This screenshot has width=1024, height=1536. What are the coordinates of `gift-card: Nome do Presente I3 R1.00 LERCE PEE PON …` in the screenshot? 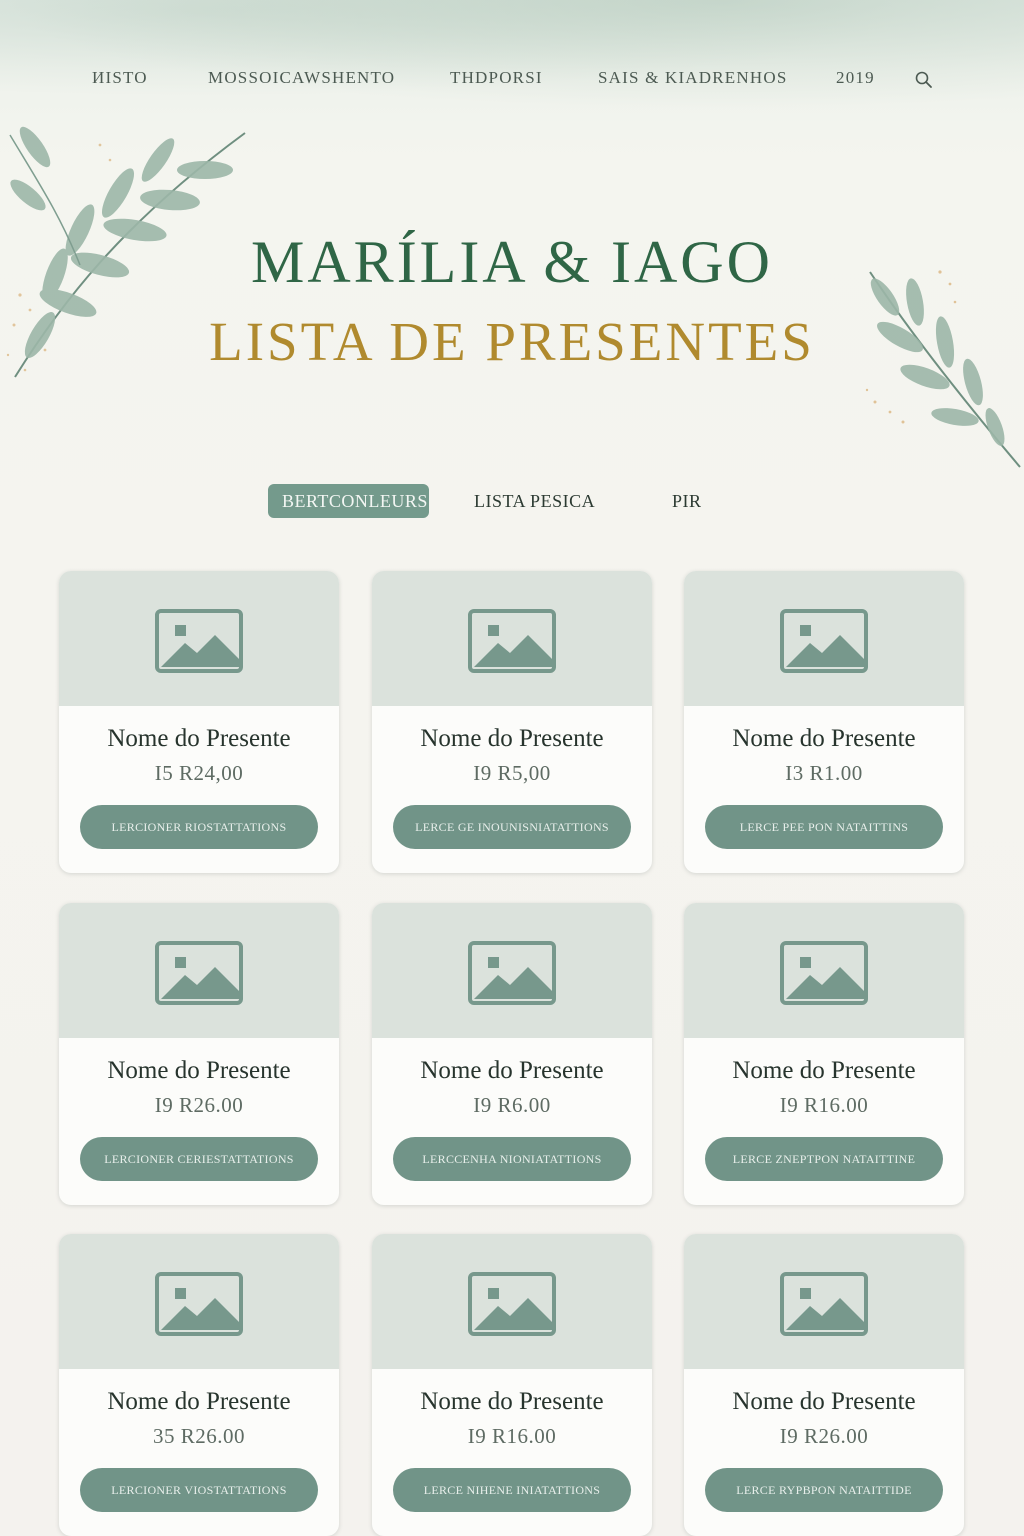 It's located at (824, 722).